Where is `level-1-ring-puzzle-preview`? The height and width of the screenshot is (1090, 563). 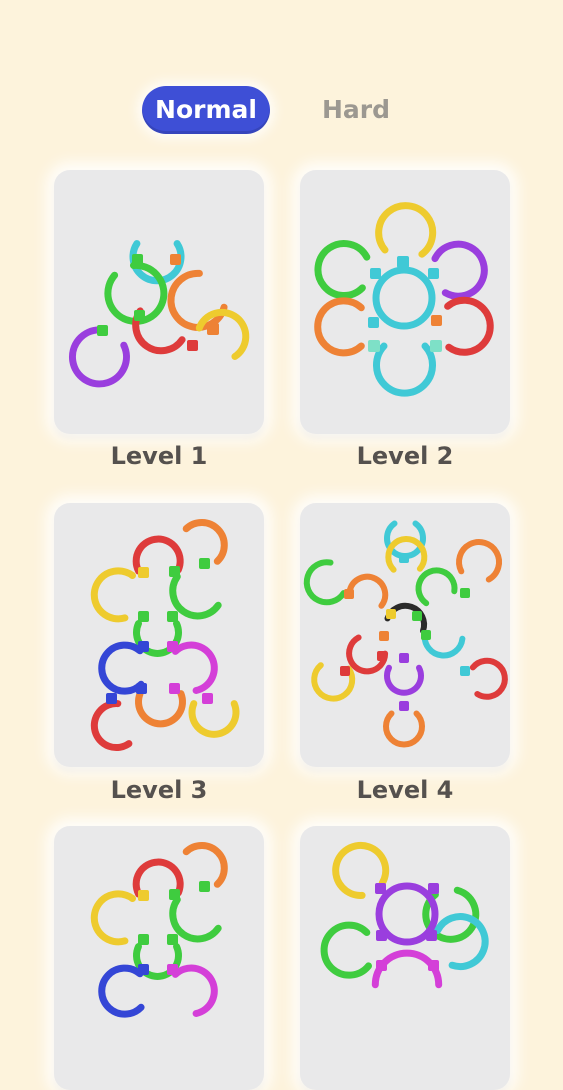 level-1-ring-puzzle-preview is located at coordinates (159, 314).